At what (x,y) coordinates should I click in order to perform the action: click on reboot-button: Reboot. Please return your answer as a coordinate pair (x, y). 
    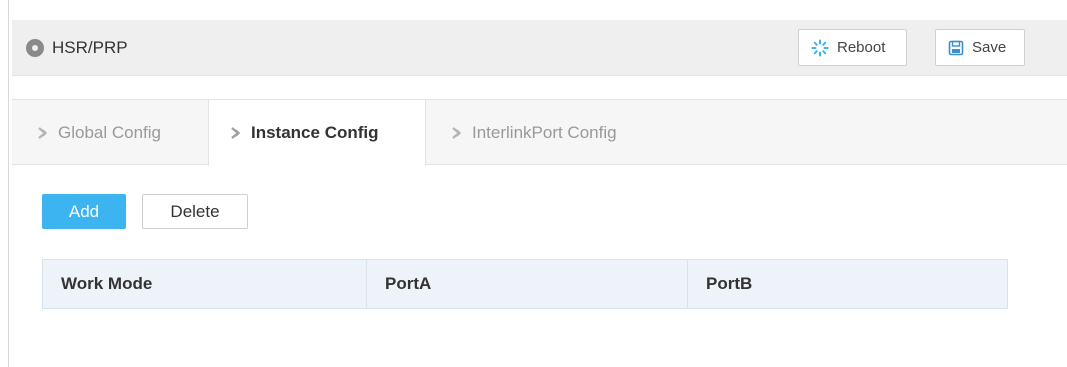
    Looking at the image, I should click on (852, 47).